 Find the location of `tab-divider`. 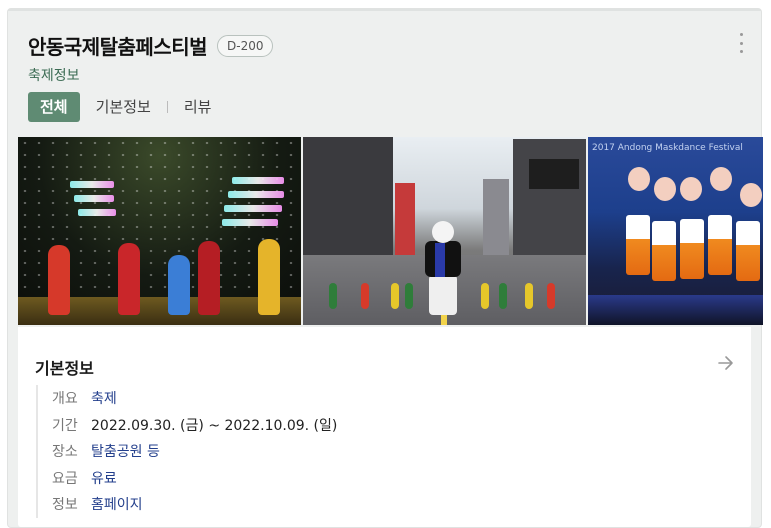

tab-divider is located at coordinates (167, 107).